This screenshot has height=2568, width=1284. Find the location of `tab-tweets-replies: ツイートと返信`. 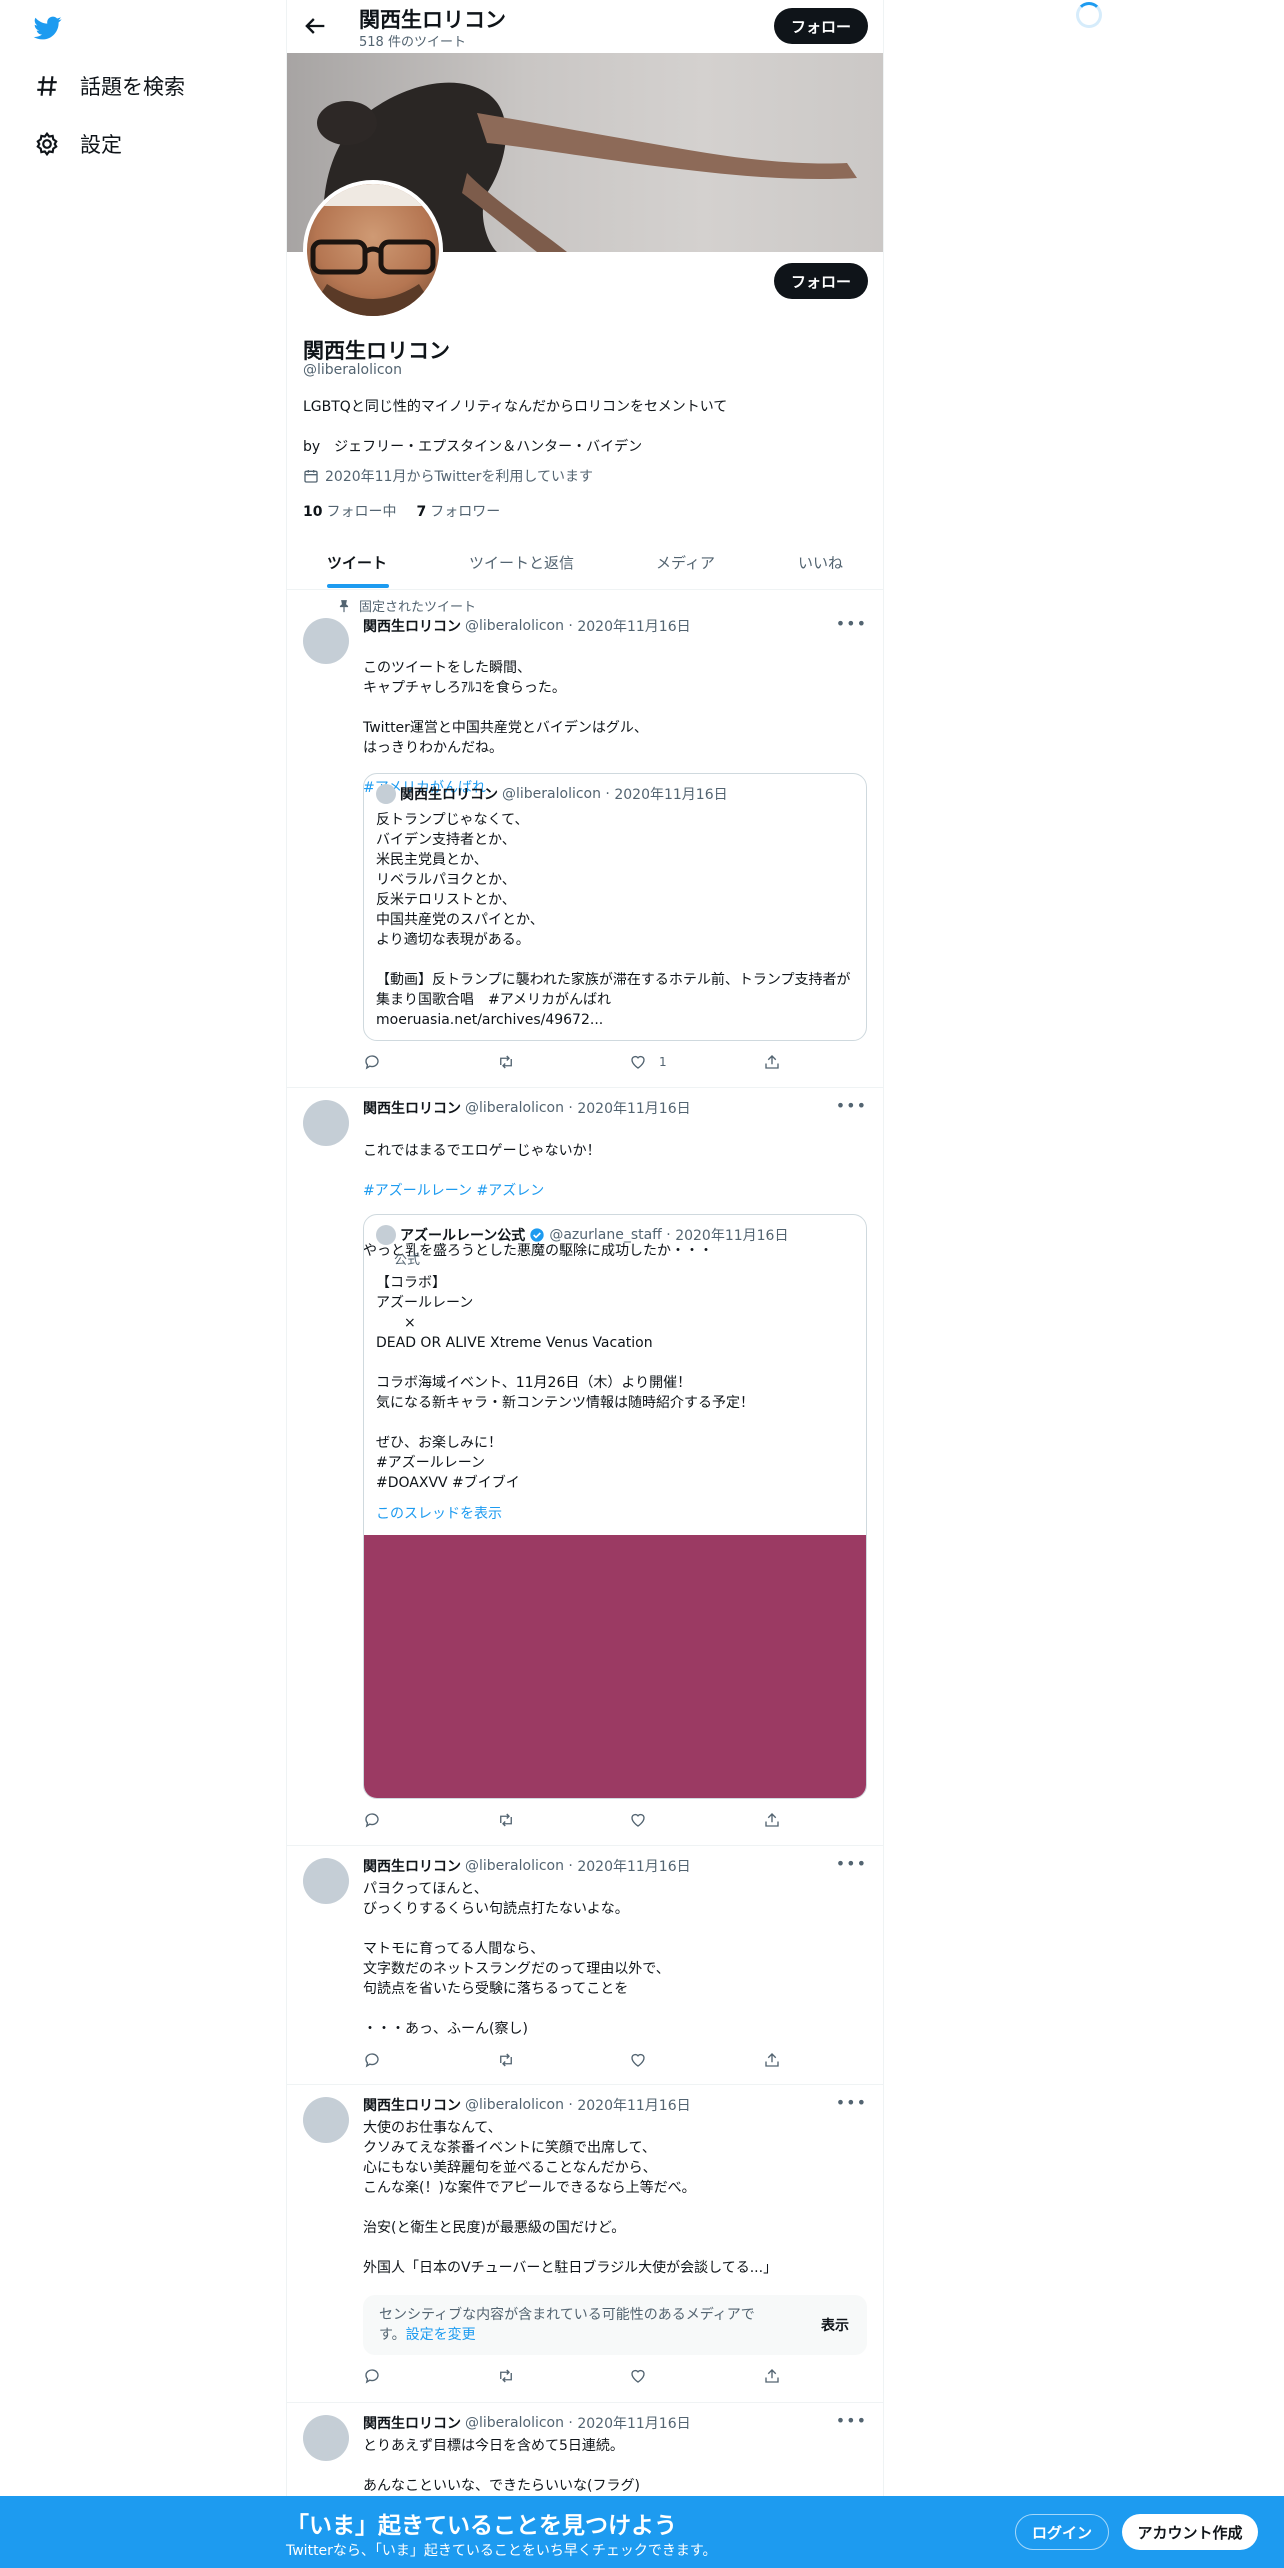

tab-tweets-replies: ツイートと返信 is located at coordinates (521, 562).